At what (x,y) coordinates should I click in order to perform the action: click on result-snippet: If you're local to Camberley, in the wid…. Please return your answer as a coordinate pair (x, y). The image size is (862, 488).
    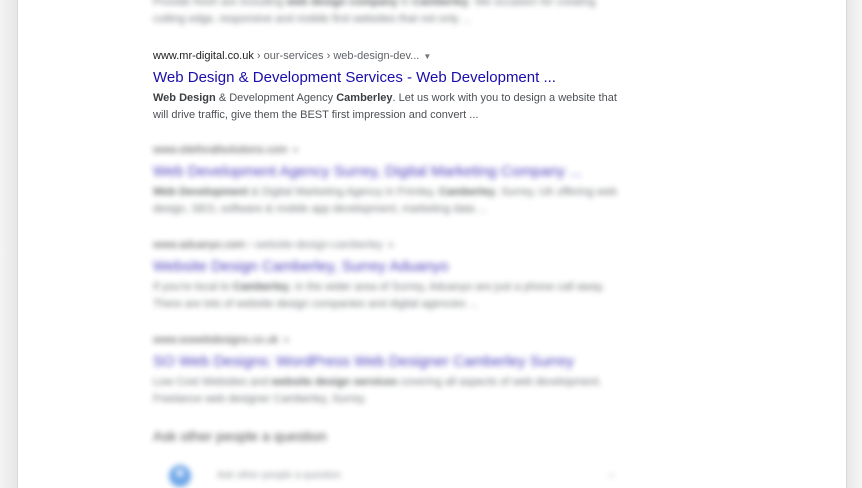
    Looking at the image, I should click on (379, 295).